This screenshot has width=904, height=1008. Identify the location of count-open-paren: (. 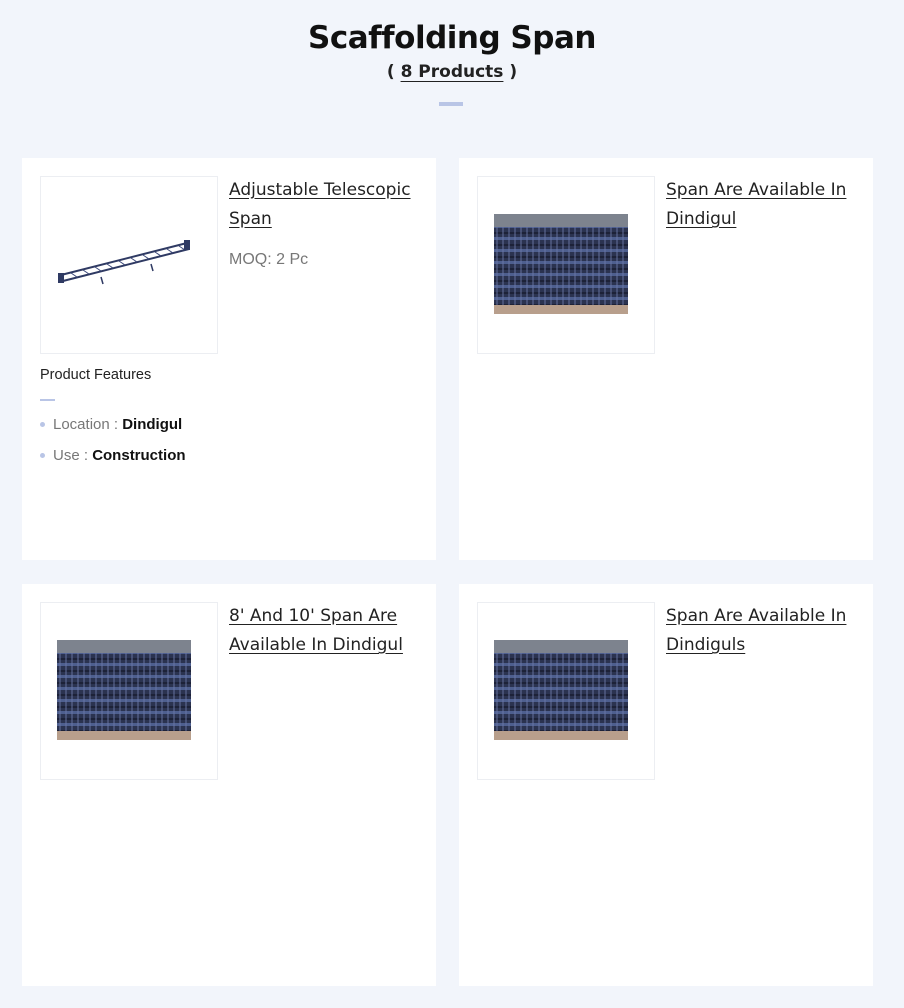
(393, 72).